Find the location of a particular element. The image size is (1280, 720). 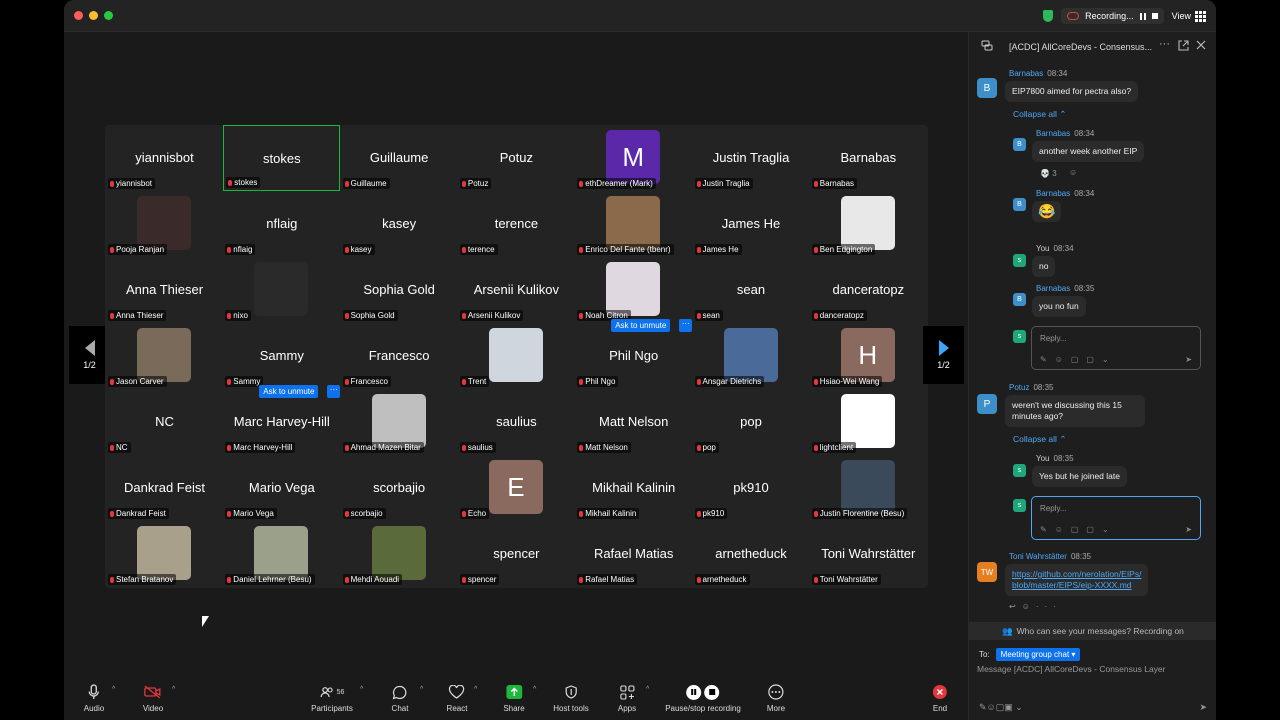

participant-tile: NC NC is located at coordinates (164, 422).